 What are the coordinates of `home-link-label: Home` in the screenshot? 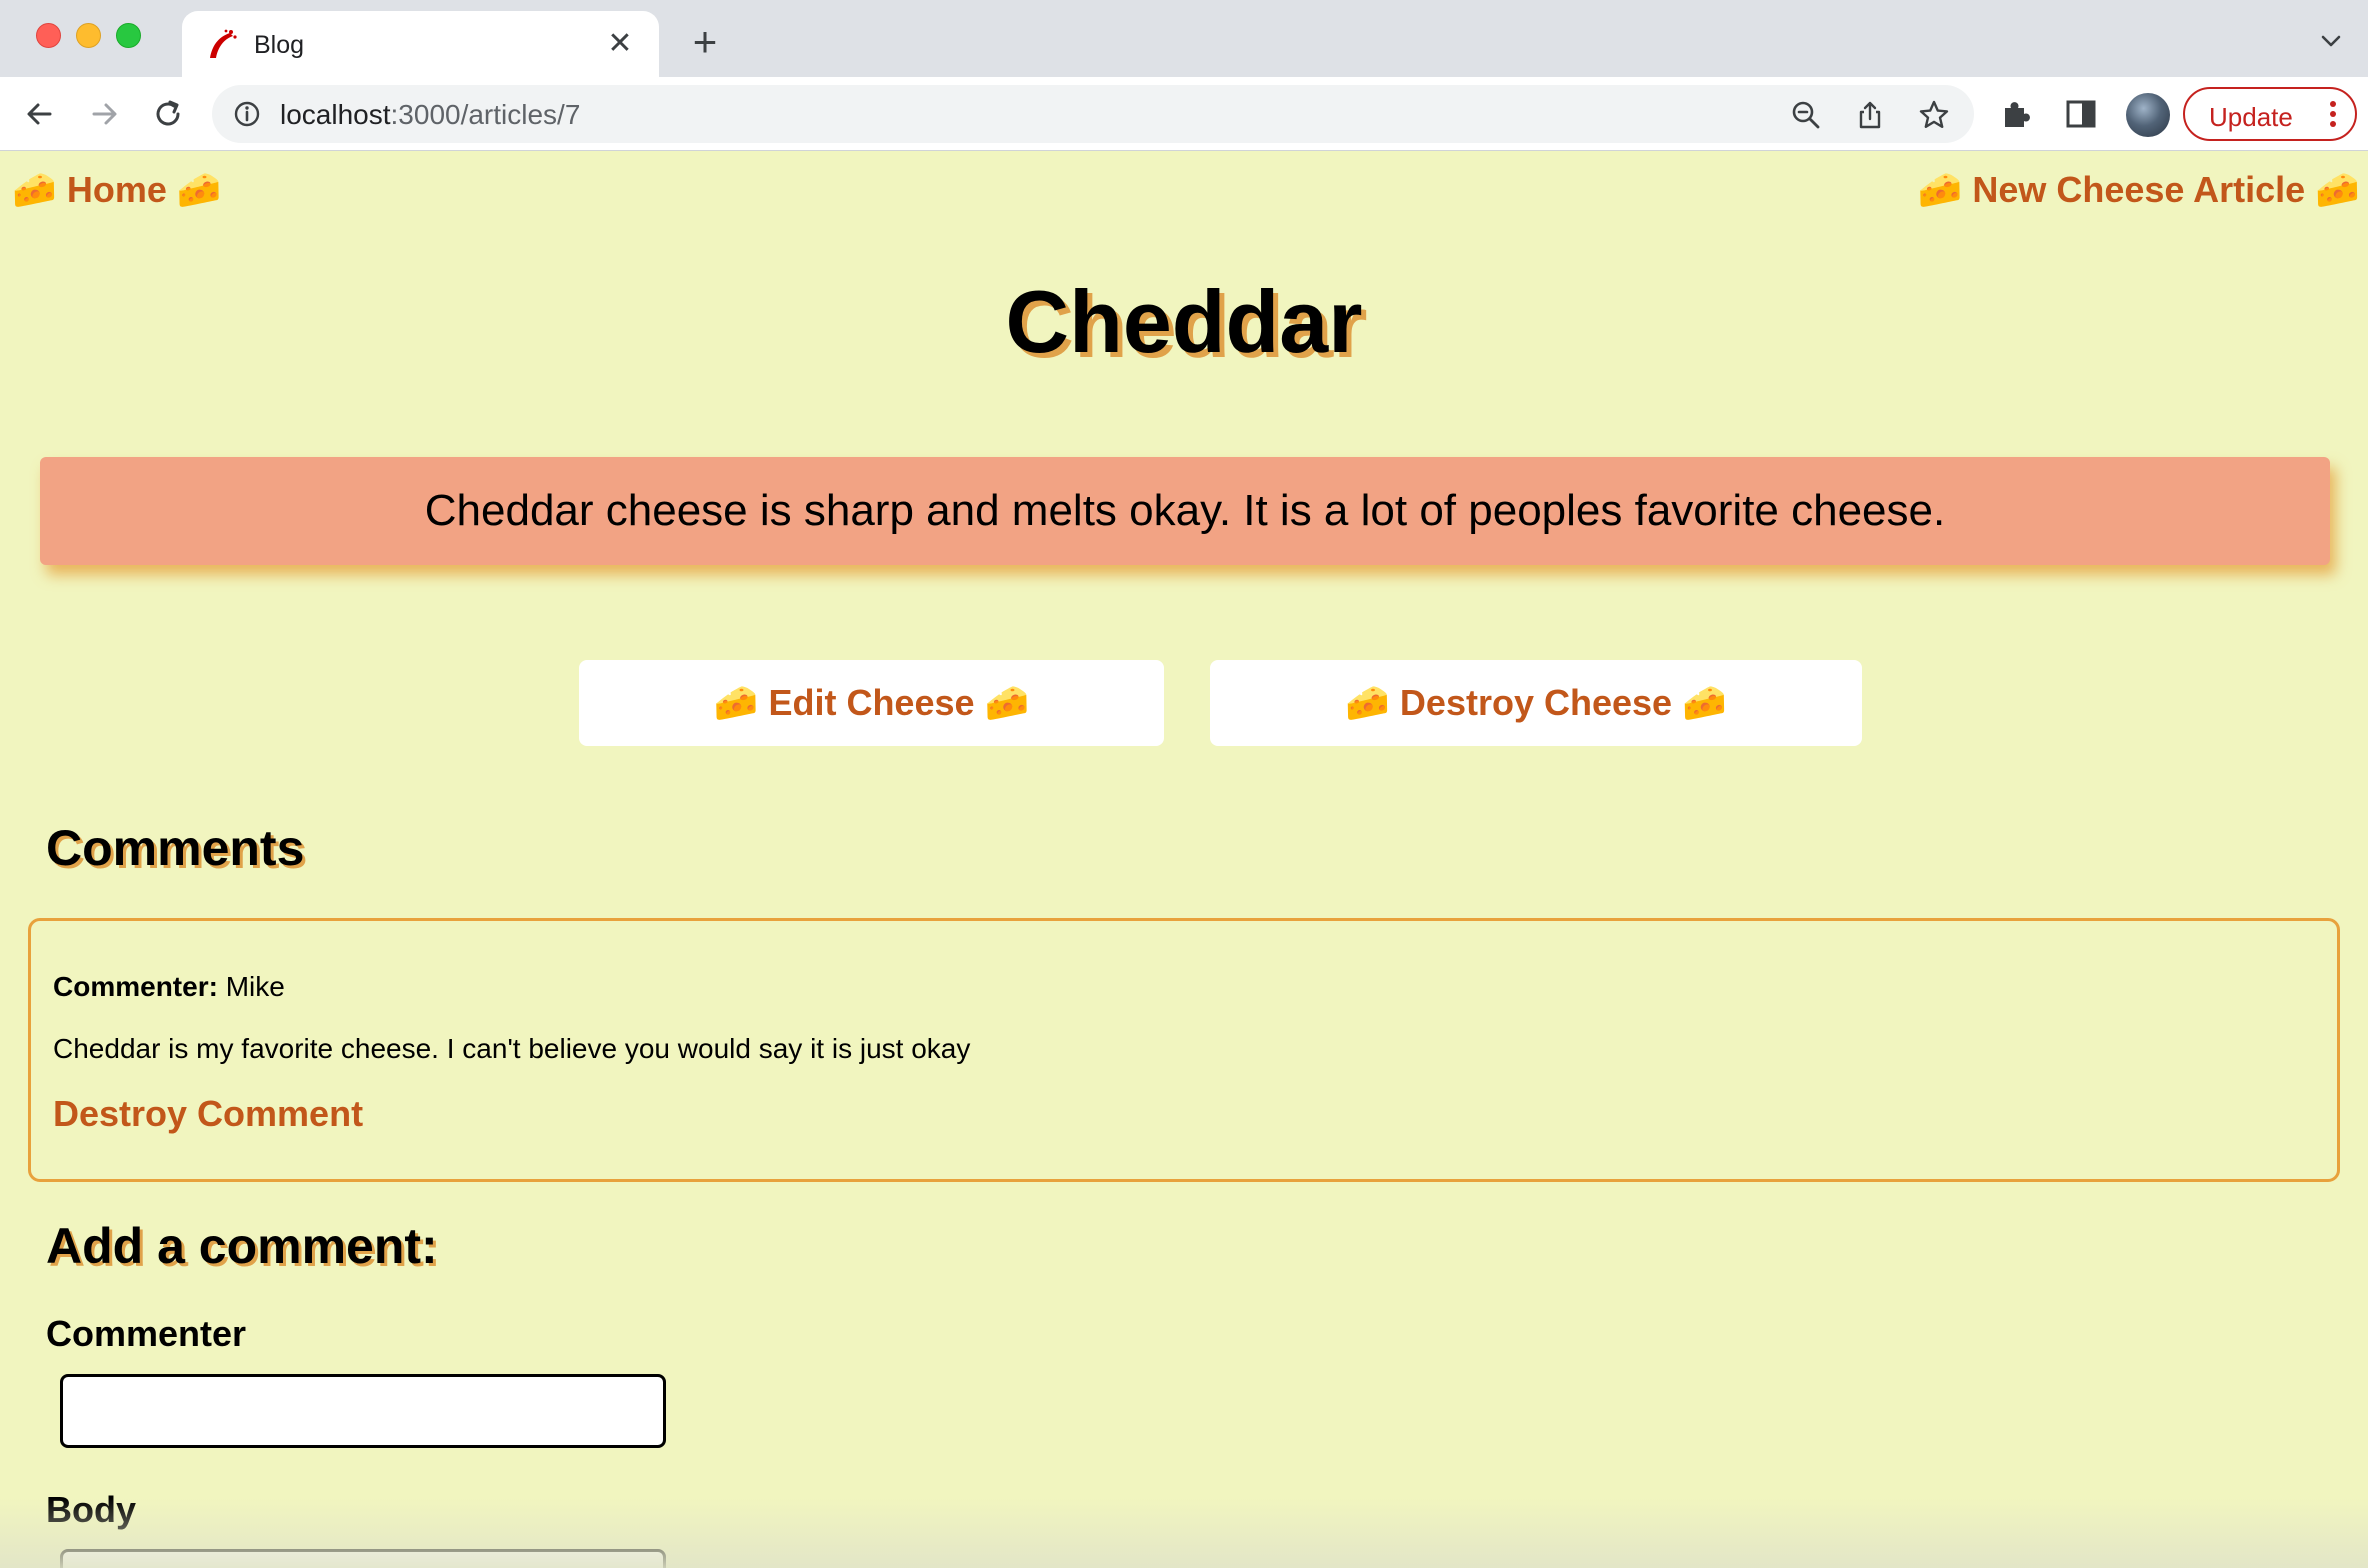 It's located at (116, 189).